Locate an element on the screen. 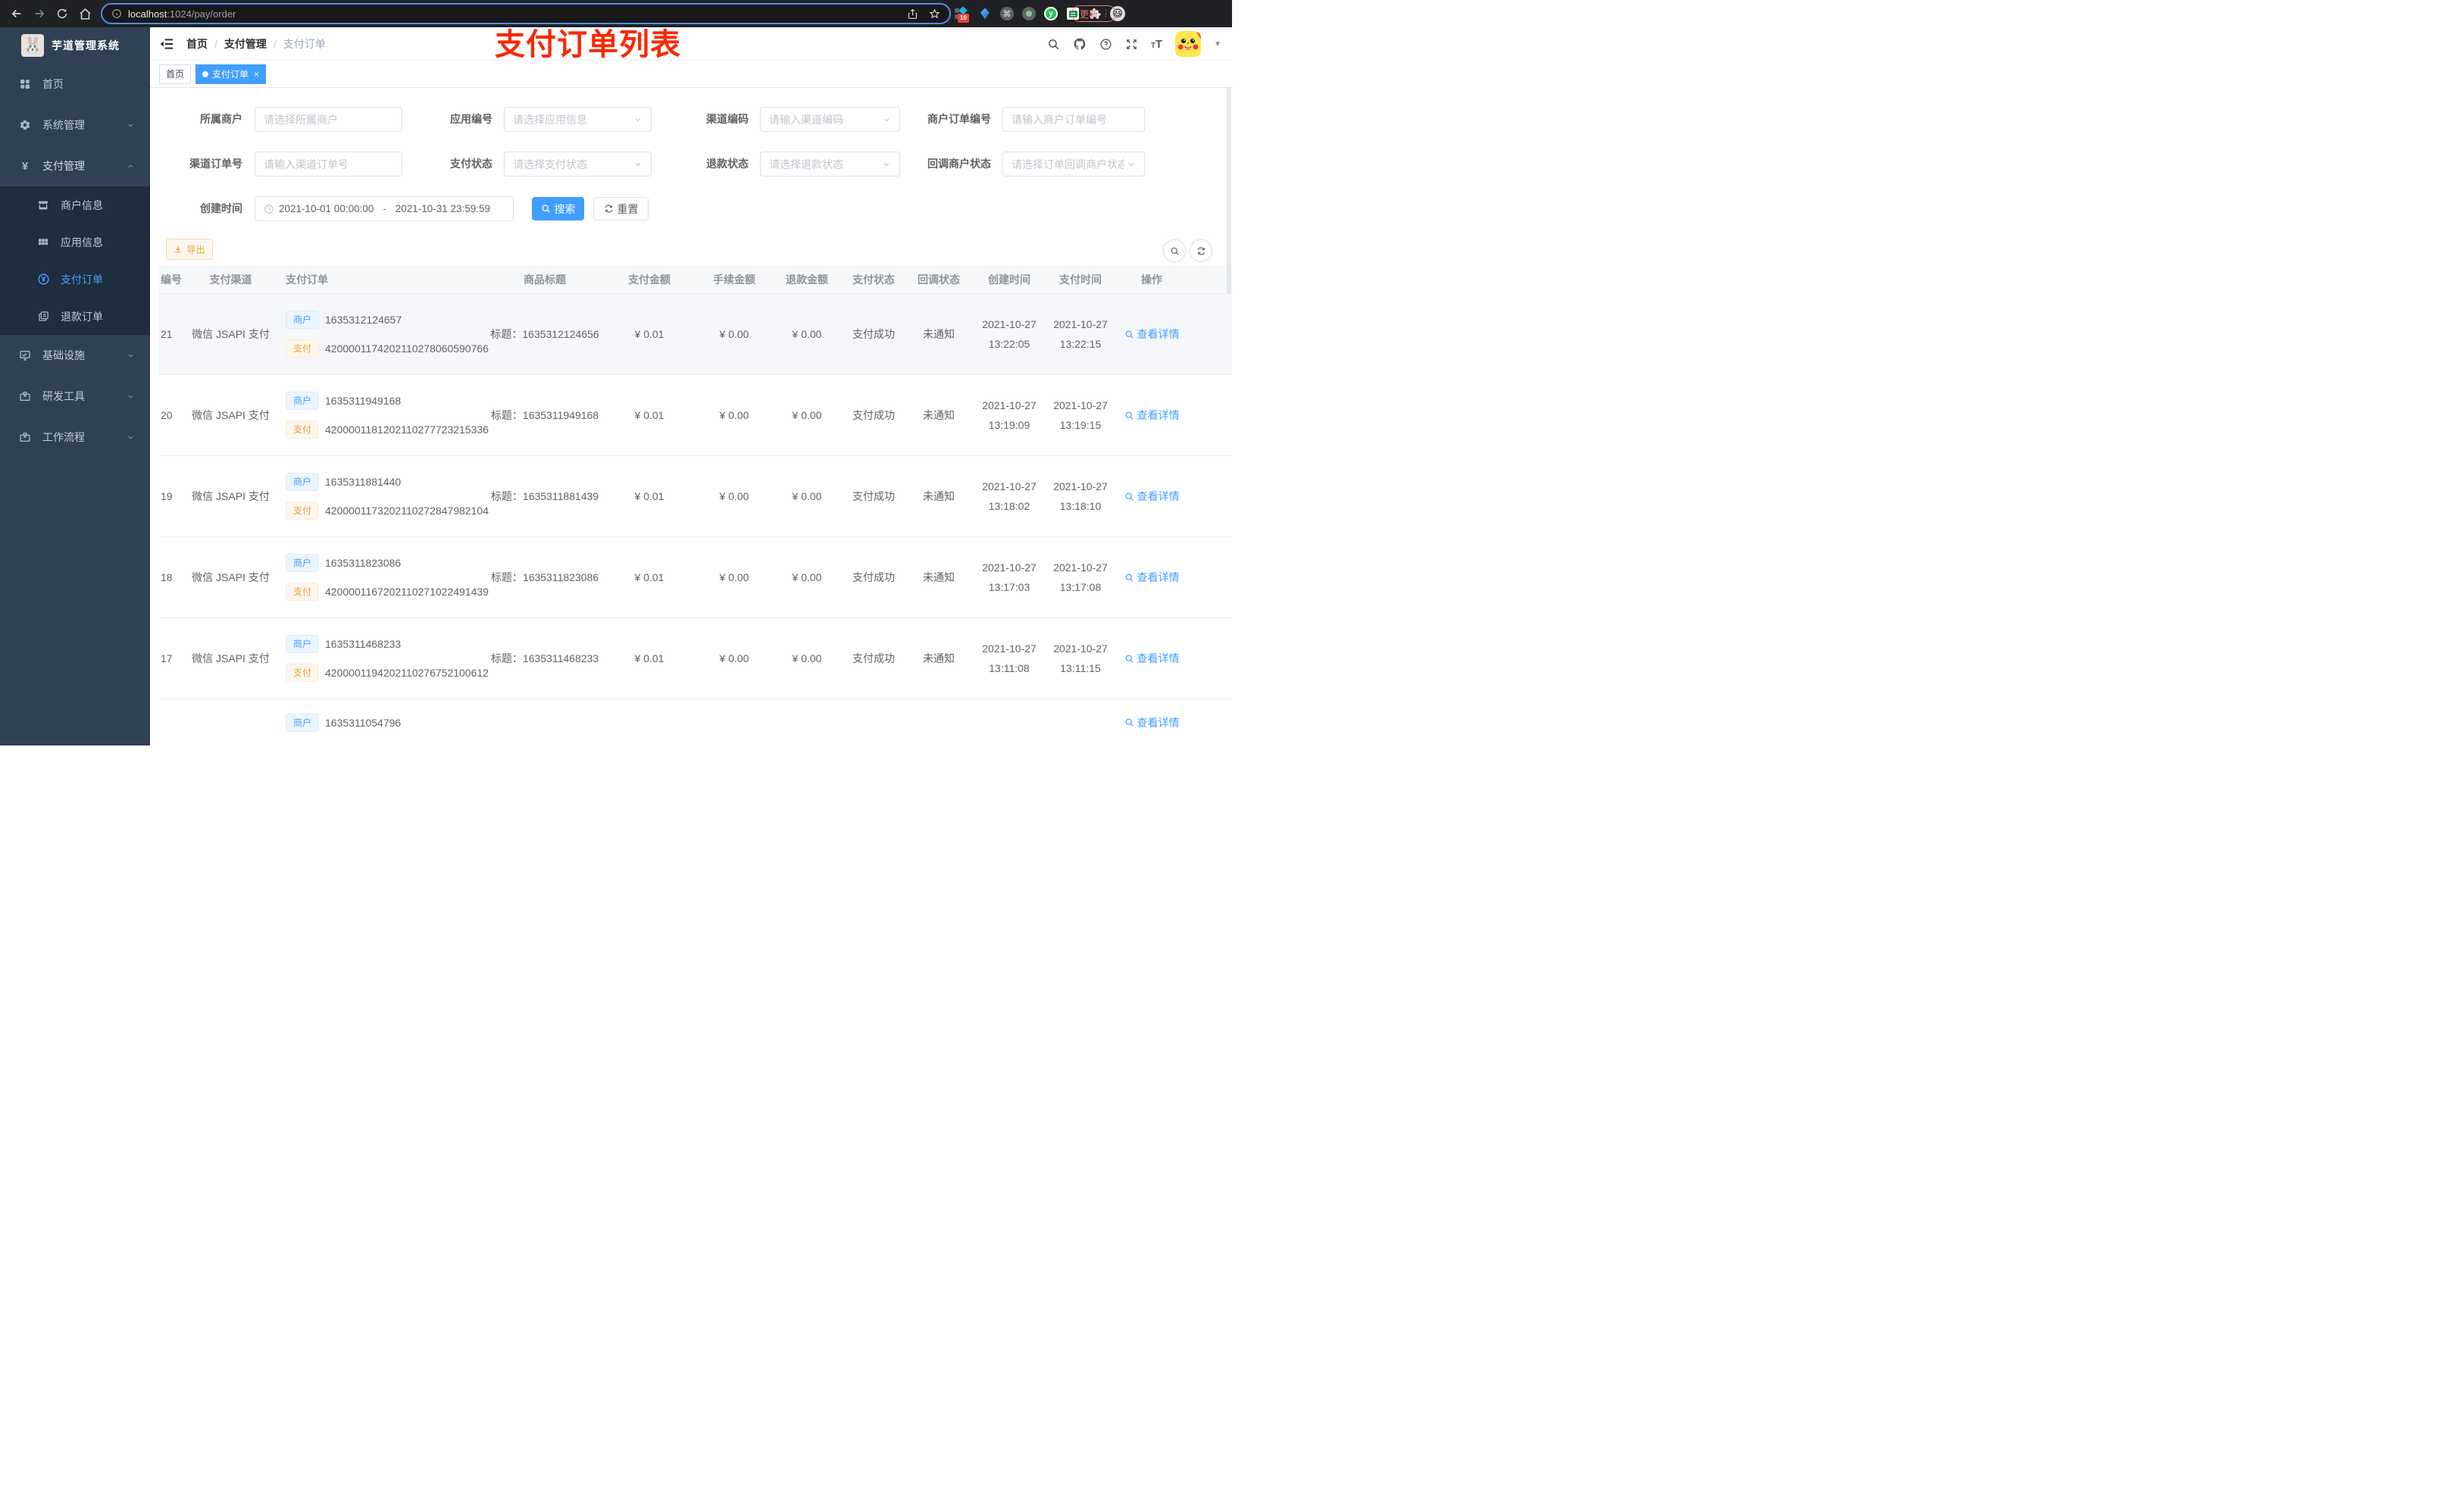  notify-status-select is located at coordinates (1073, 164).